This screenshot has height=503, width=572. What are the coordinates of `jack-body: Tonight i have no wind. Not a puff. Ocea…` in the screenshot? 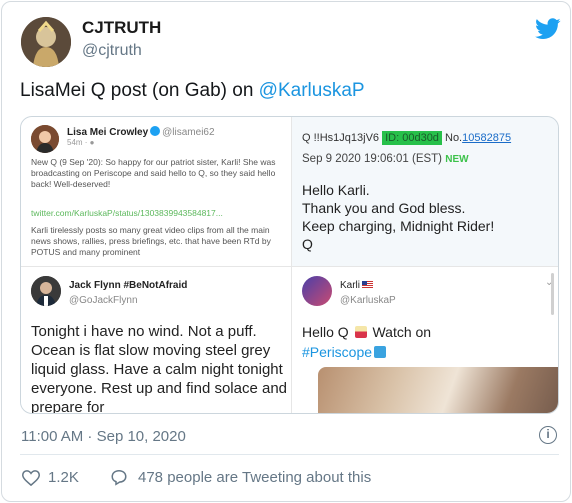 It's located at (159, 368).